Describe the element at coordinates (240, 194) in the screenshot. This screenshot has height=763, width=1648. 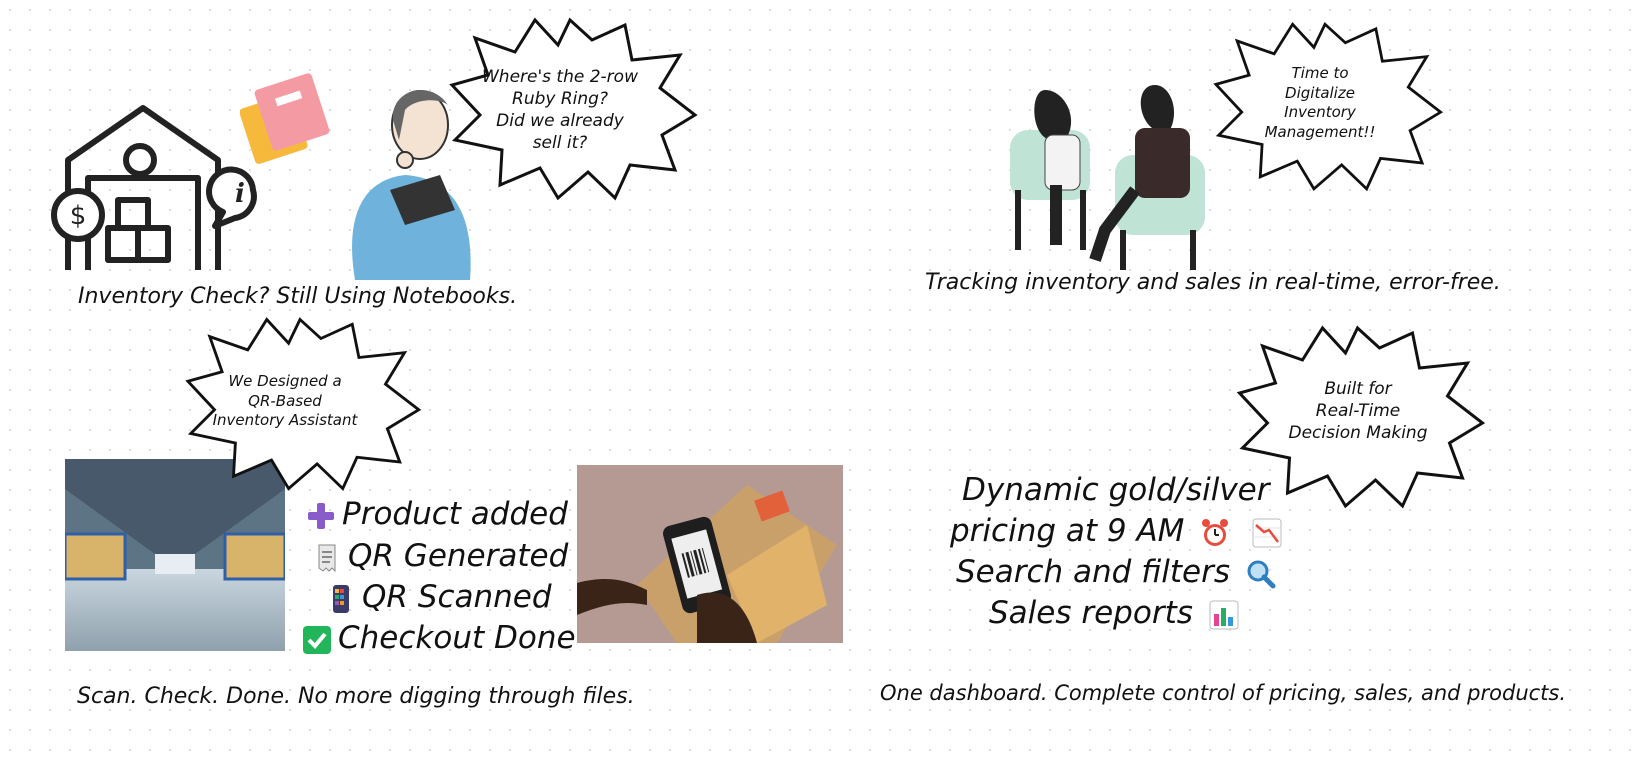
I see `svg-text: i` at that location.